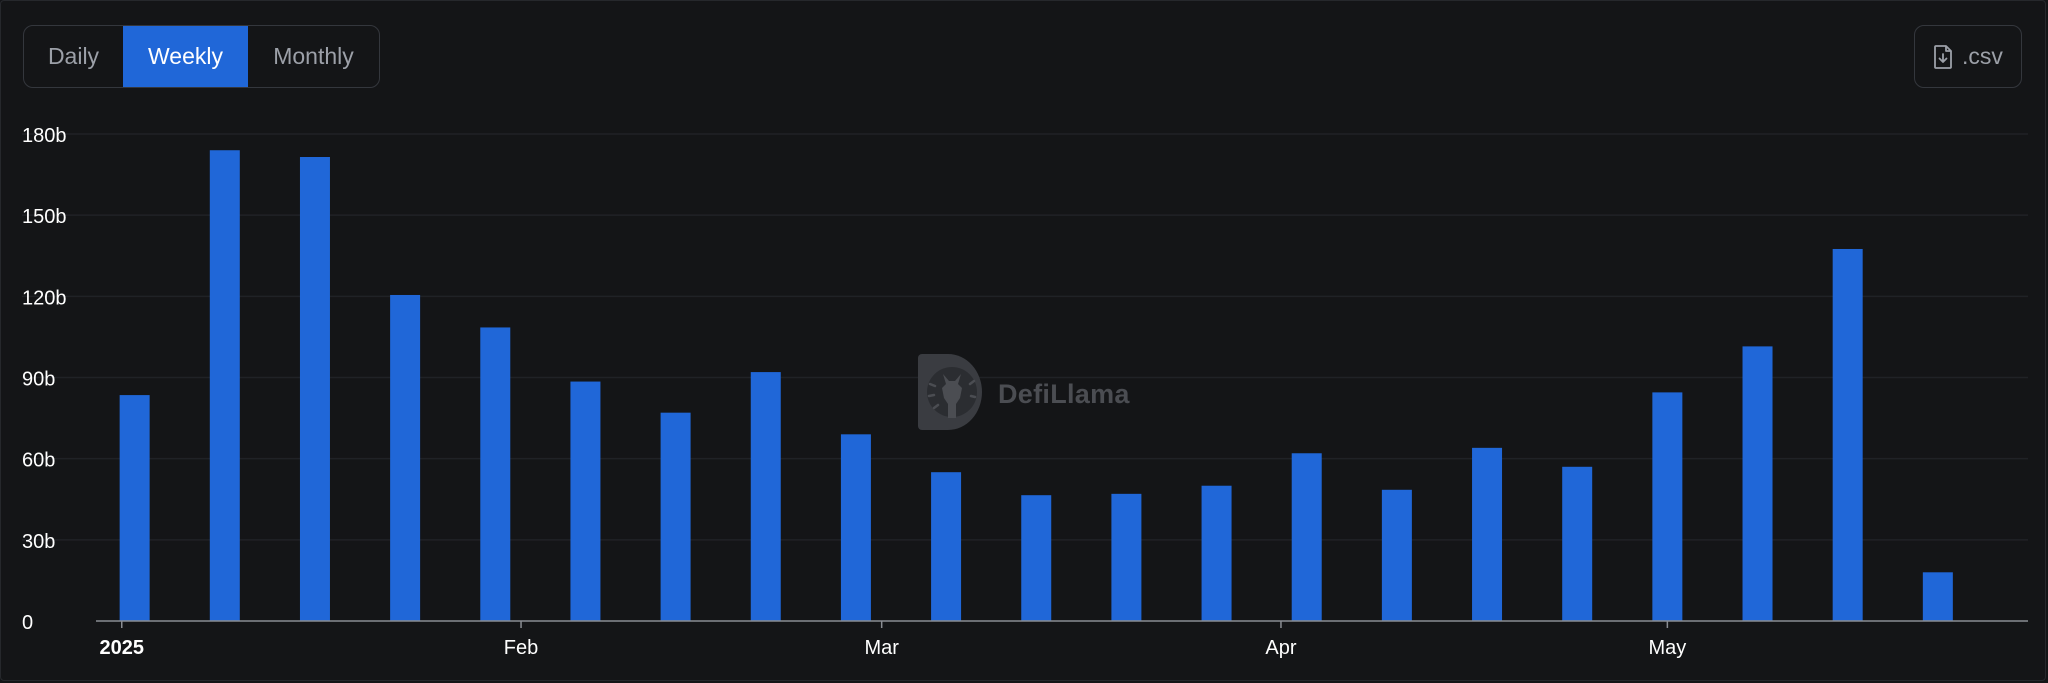 The height and width of the screenshot is (683, 2048). I want to click on x-tick-label: Apr, so click(1280, 648).